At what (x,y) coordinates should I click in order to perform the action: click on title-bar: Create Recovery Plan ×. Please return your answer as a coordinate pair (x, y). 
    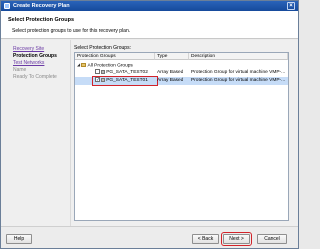
    Looking at the image, I should click on (149, 6).